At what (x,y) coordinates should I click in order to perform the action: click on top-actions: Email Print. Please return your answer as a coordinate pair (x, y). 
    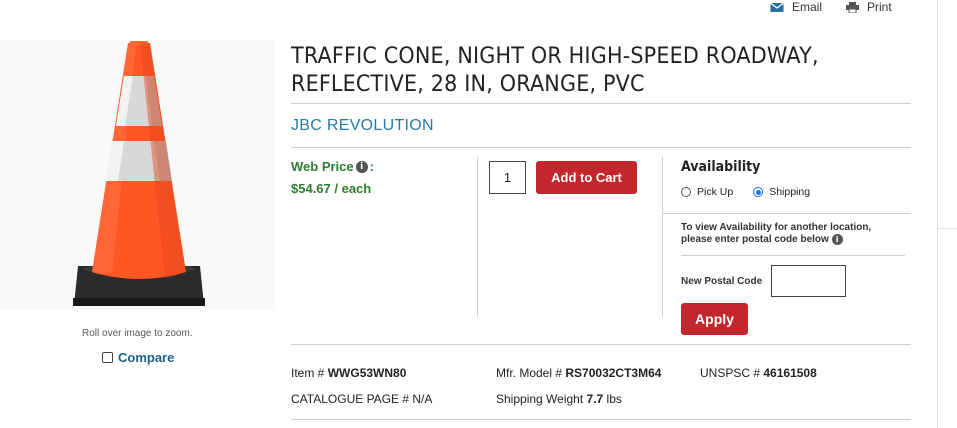
    Looking at the image, I should click on (831, 7).